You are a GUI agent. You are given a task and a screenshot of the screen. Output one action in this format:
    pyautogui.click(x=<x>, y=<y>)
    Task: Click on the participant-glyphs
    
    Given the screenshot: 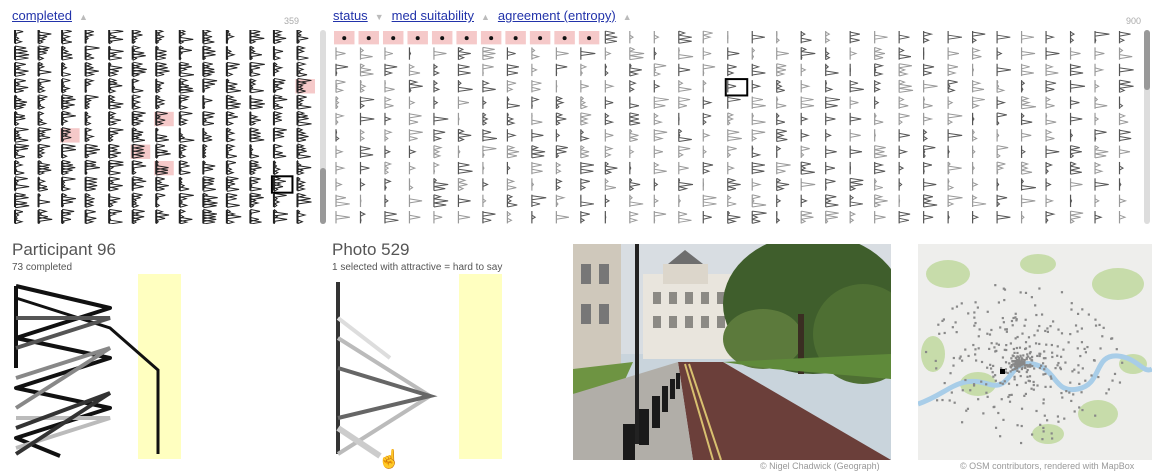 What is the action you would take?
    pyautogui.click(x=165, y=127)
    